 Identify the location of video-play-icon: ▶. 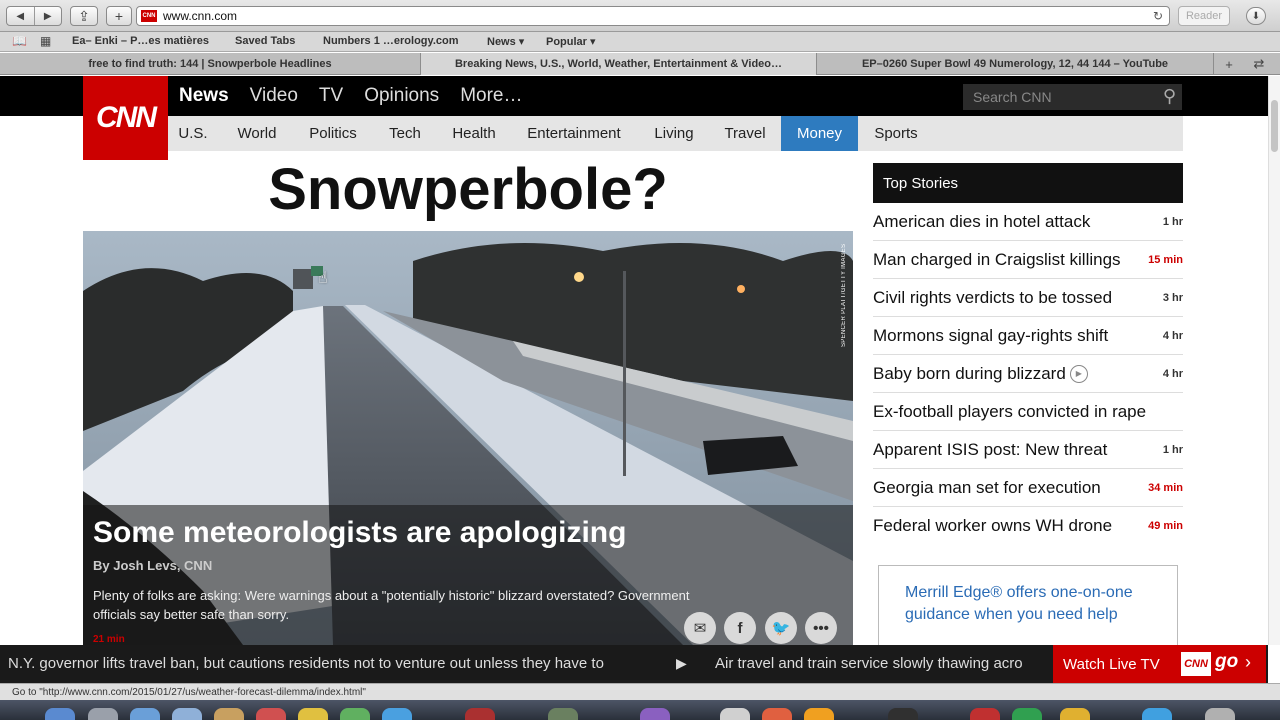
(1078, 373).